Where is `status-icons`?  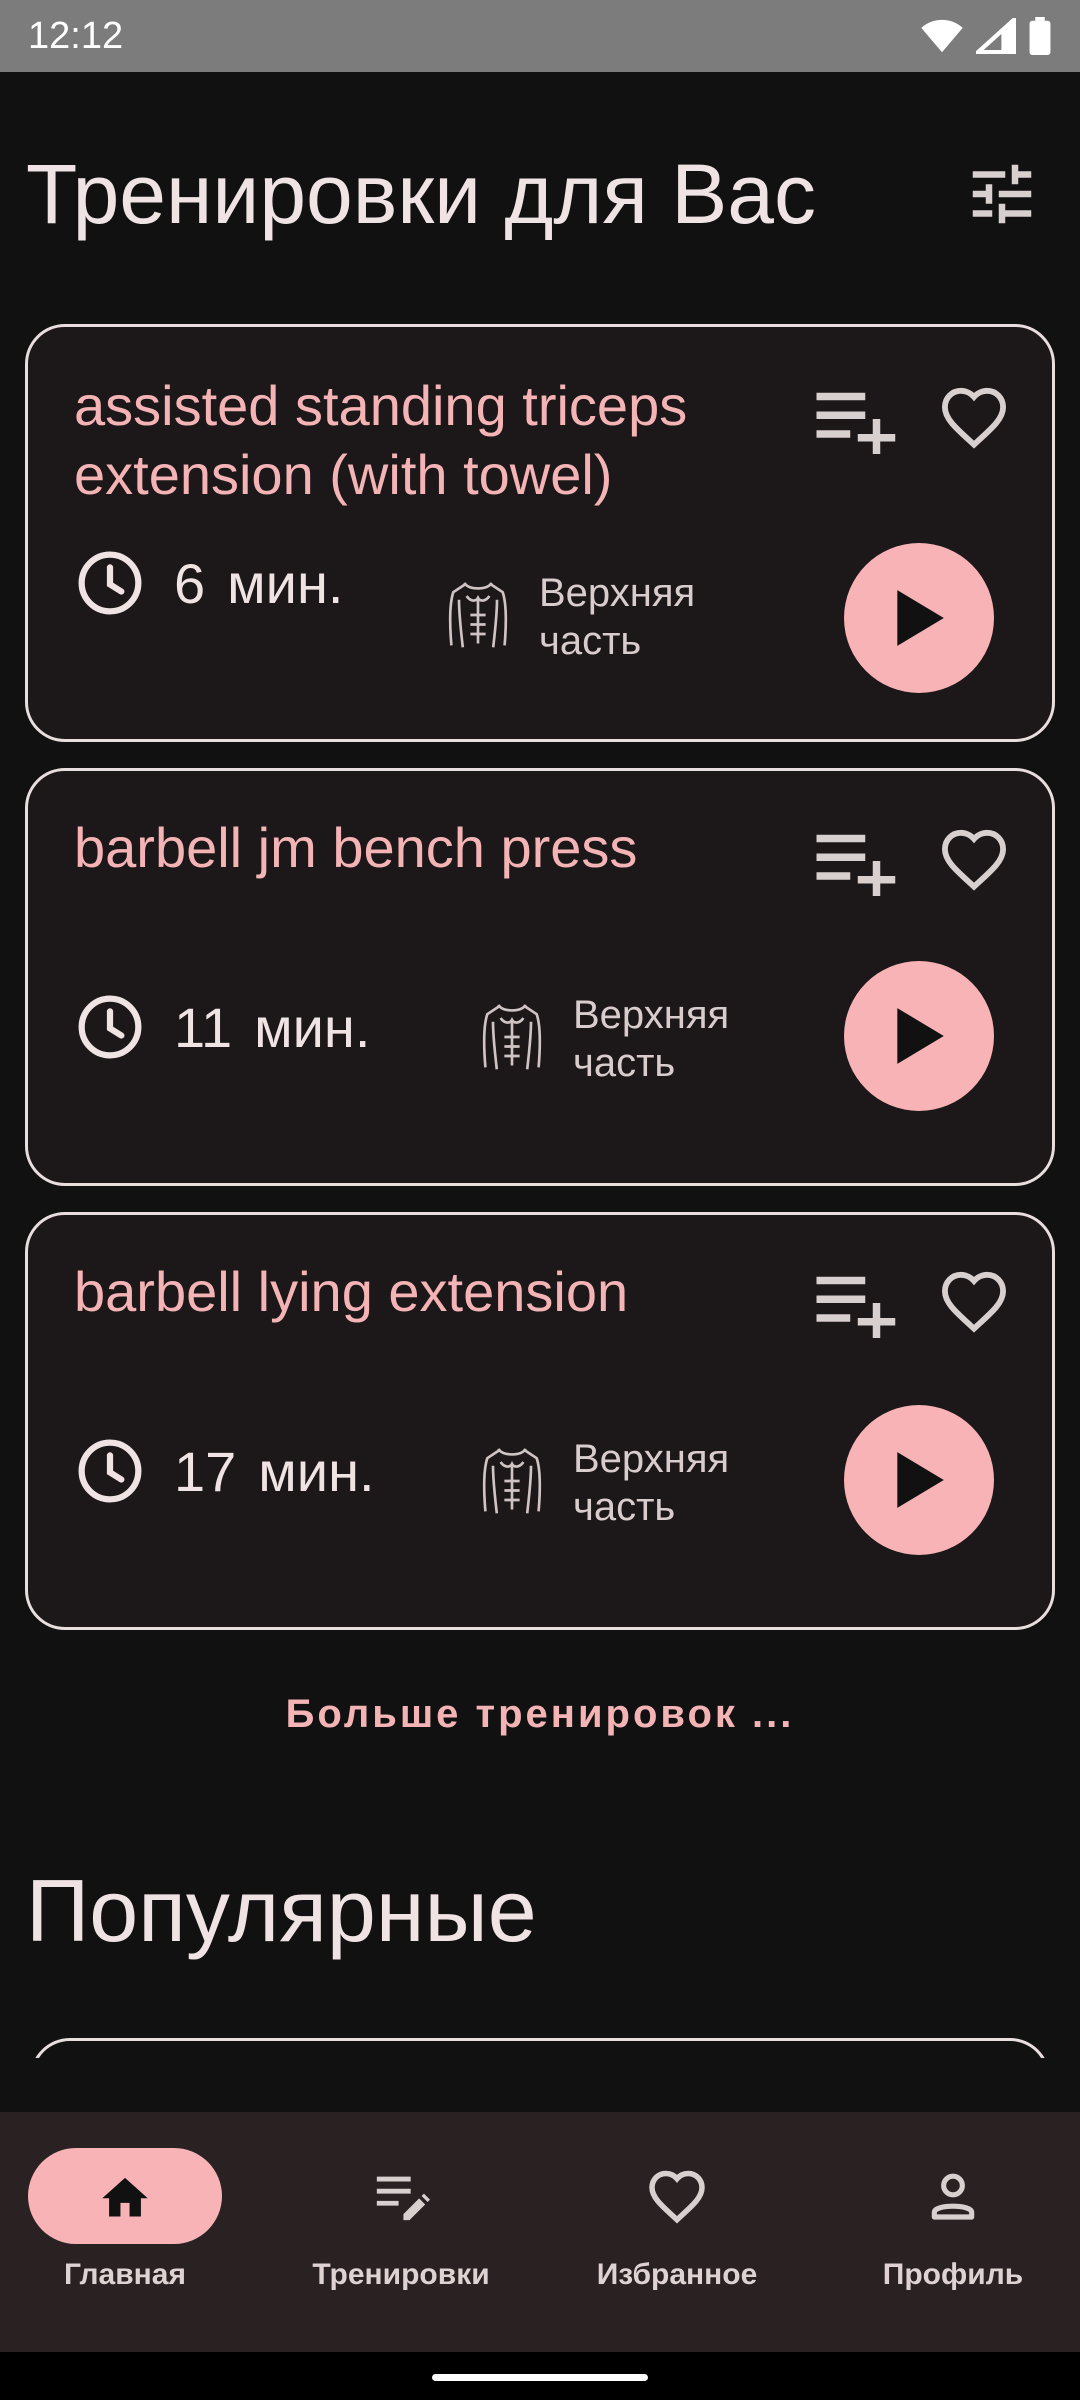 status-icons is located at coordinates (986, 36).